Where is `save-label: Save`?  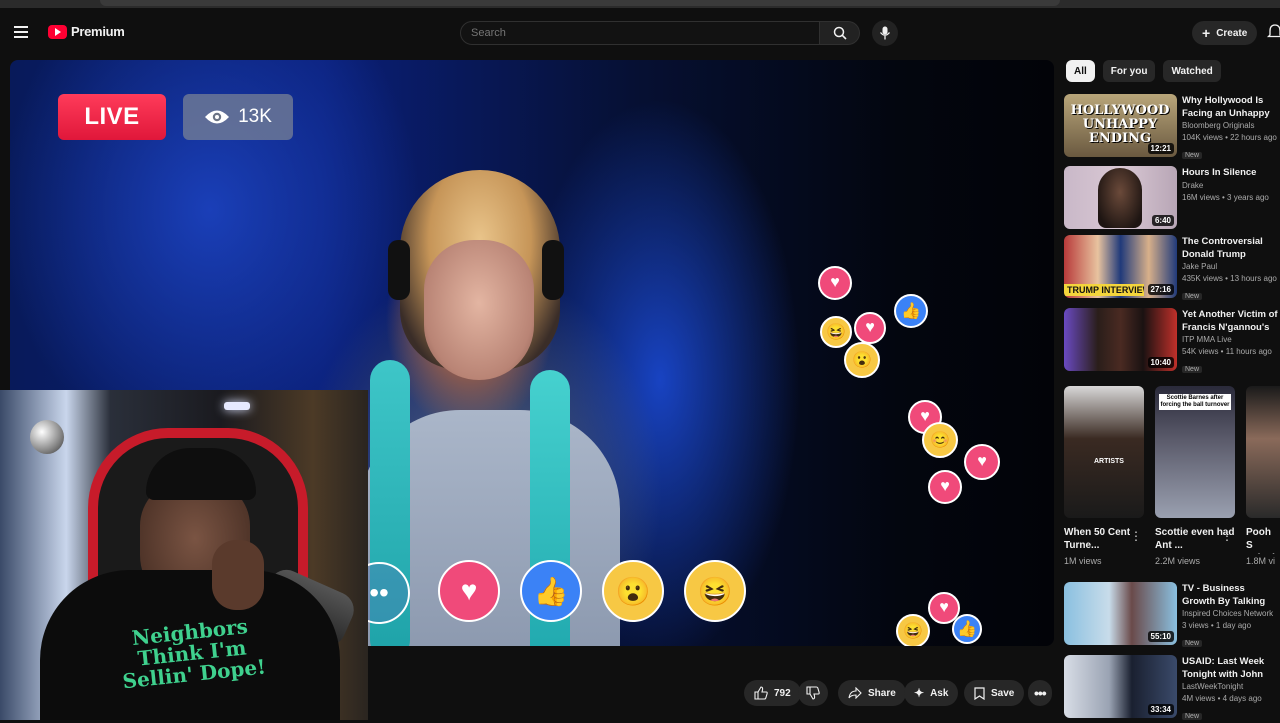
save-label: Save is located at coordinates (1003, 693).